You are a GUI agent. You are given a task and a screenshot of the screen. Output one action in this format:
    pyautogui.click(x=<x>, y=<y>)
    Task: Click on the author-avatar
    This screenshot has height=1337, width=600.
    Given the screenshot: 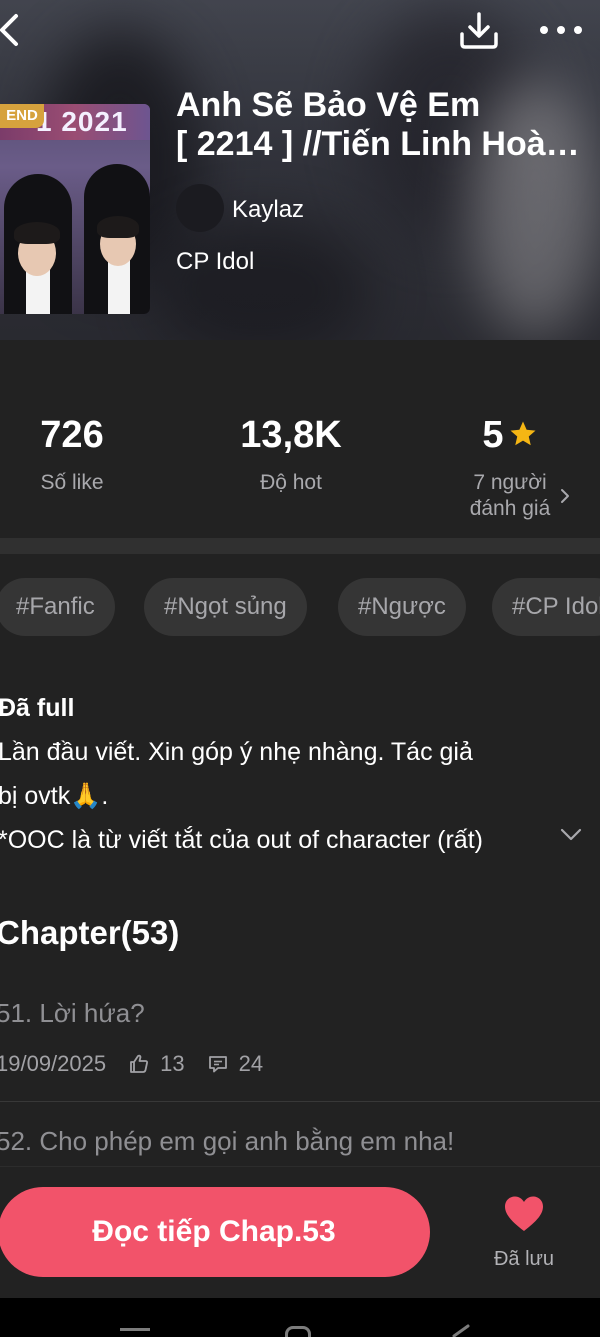 What is the action you would take?
    pyautogui.click(x=200, y=208)
    